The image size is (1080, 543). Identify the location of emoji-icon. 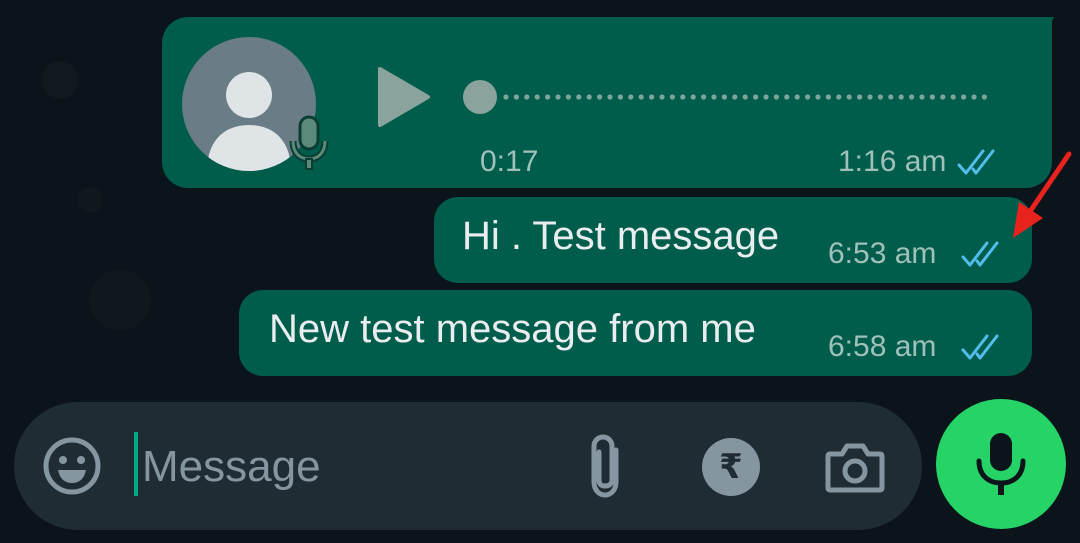
(72, 466).